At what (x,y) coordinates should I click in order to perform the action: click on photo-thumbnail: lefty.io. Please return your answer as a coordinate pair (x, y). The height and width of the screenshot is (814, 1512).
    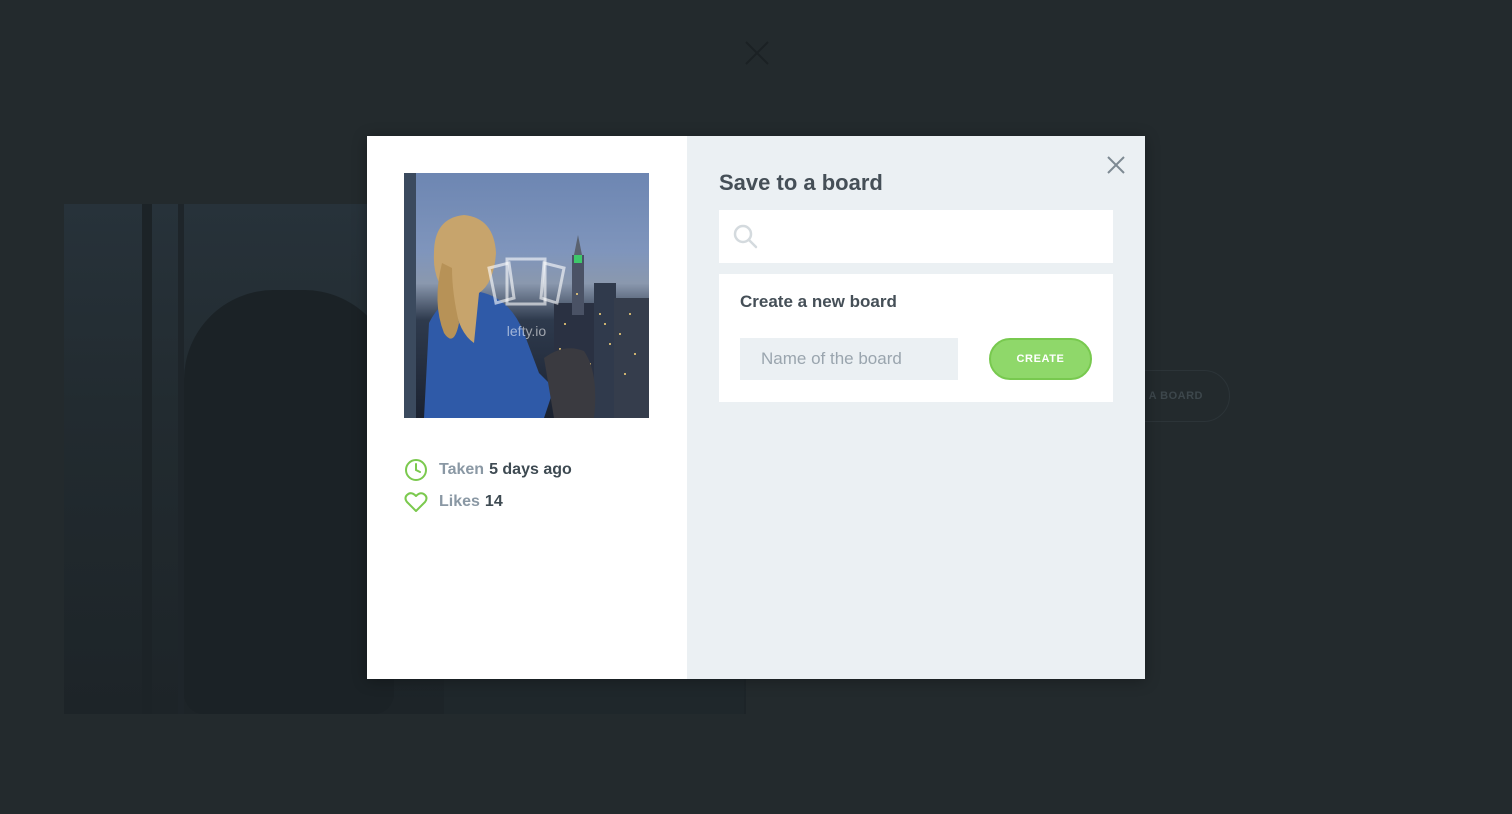
    Looking at the image, I should click on (526, 295).